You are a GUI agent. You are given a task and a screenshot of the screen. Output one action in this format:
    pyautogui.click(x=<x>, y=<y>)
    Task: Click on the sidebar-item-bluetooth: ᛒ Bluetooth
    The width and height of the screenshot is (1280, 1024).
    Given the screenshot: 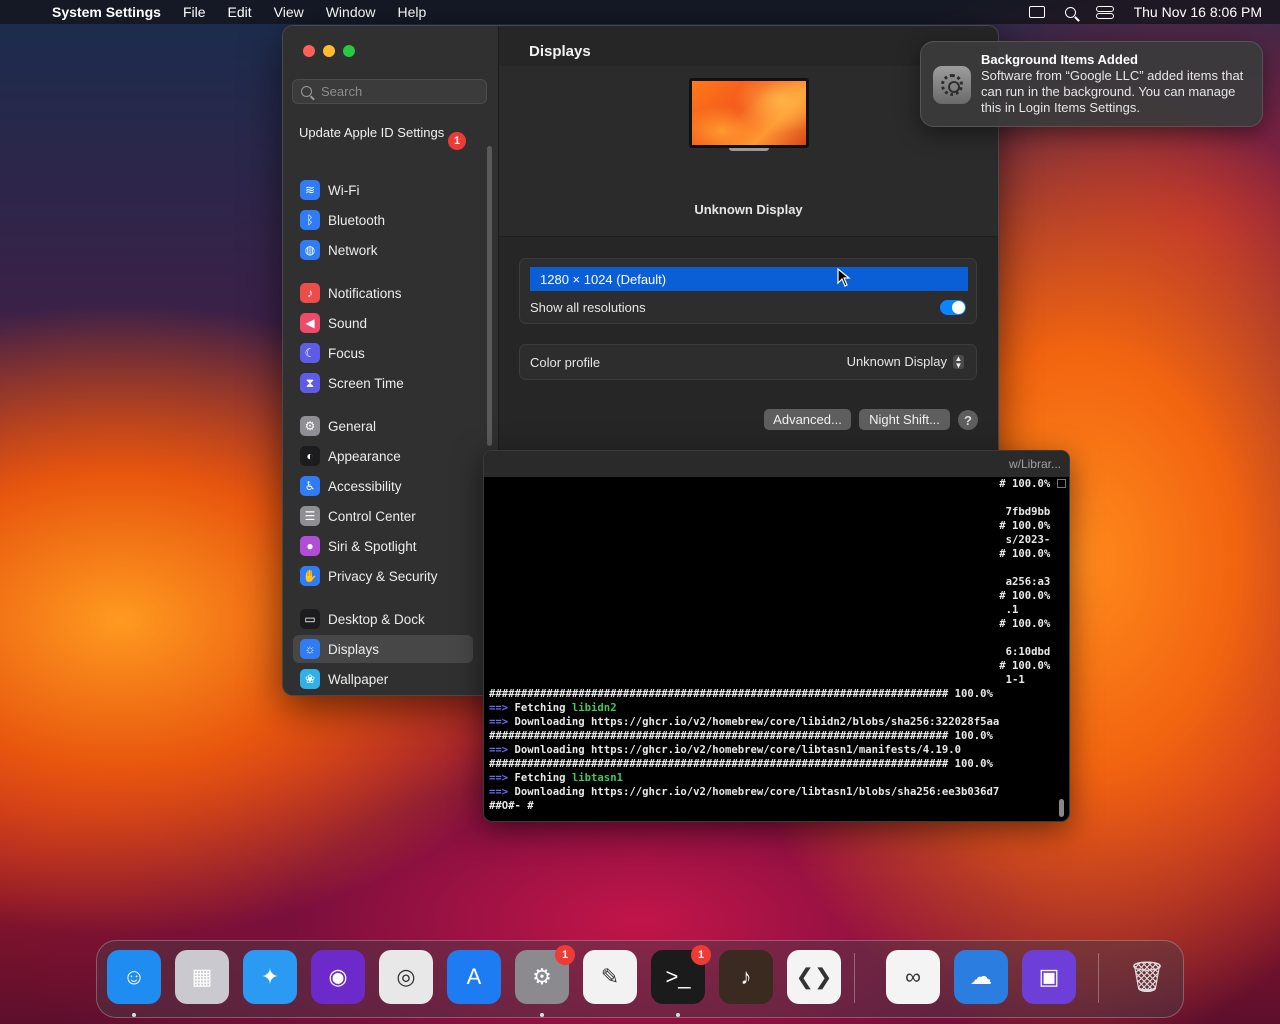 What is the action you would take?
    pyautogui.click(x=383, y=220)
    